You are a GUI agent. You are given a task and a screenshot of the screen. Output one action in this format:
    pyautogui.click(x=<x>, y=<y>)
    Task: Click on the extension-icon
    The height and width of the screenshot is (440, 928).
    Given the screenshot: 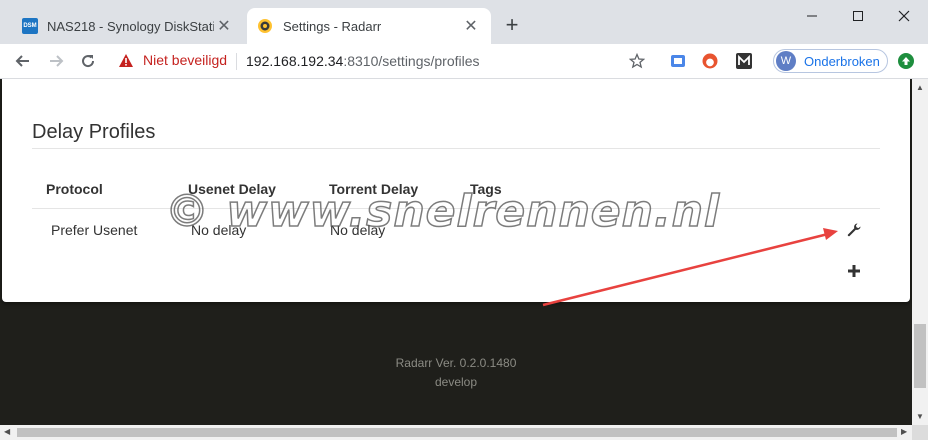 What is the action you would take?
    pyautogui.click(x=678, y=61)
    